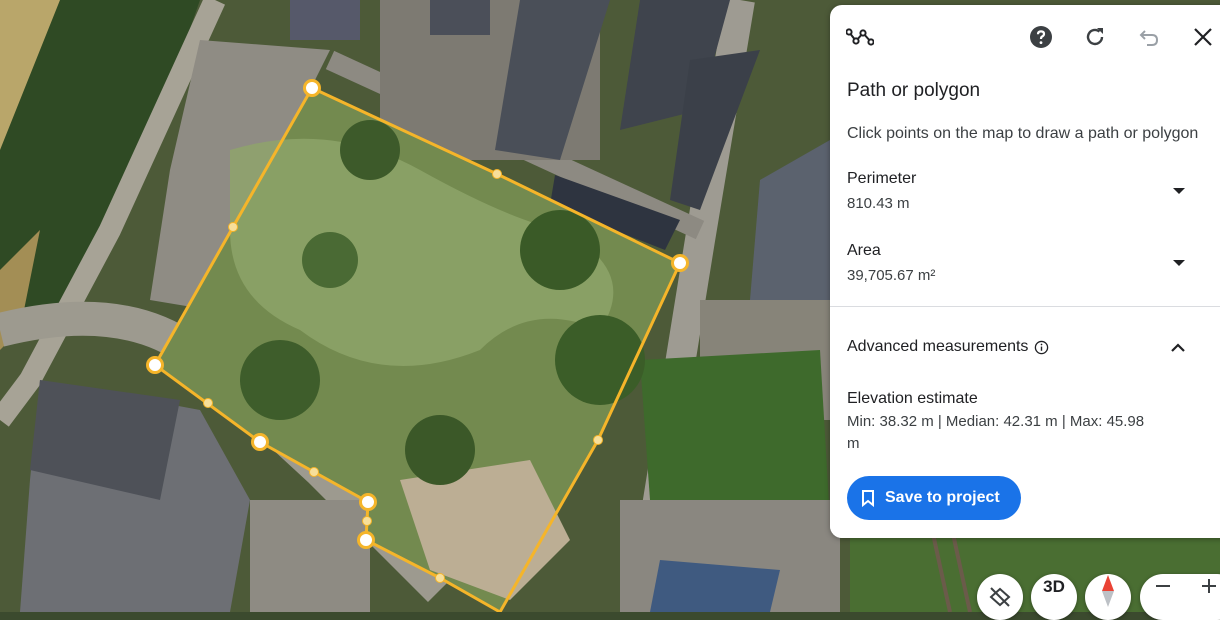  I want to click on 3d-toggle-button: 3D, so click(1054, 597).